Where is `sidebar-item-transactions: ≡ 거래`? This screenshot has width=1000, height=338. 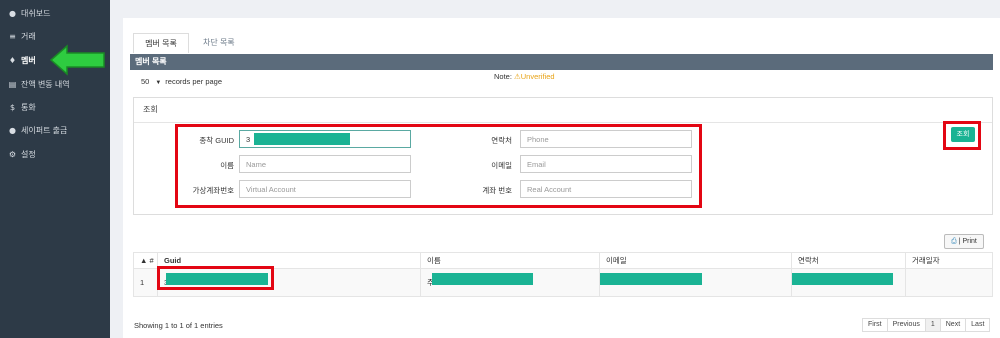 sidebar-item-transactions: ≡ 거래 is located at coordinates (55, 36).